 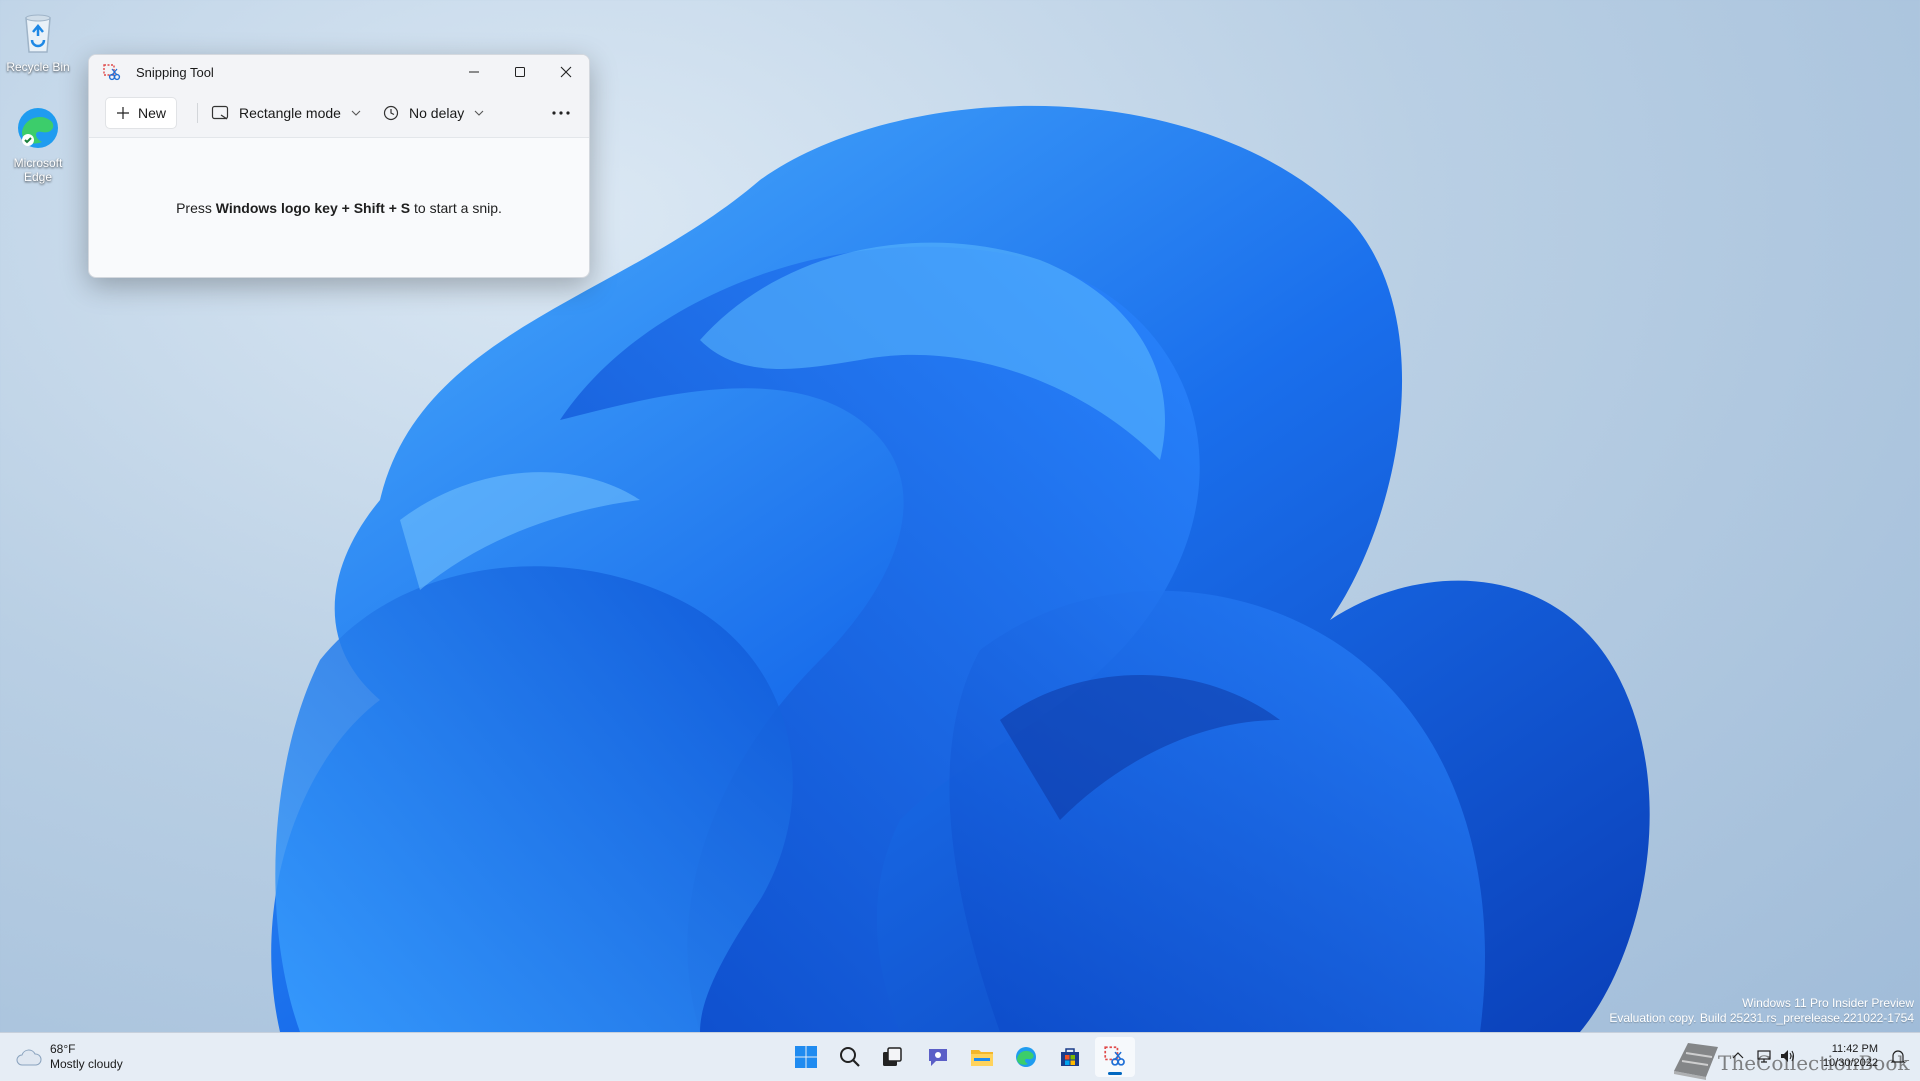 What do you see at coordinates (1115, 1073) in the screenshot?
I see `active-app-indicator` at bounding box center [1115, 1073].